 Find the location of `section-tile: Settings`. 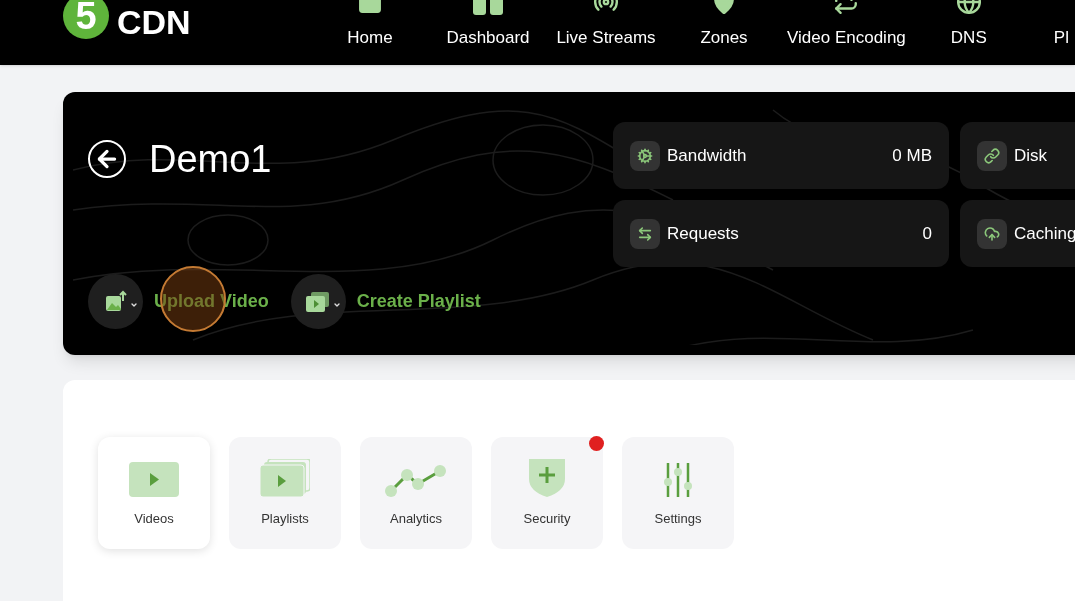

section-tile: Settings is located at coordinates (678, 493).